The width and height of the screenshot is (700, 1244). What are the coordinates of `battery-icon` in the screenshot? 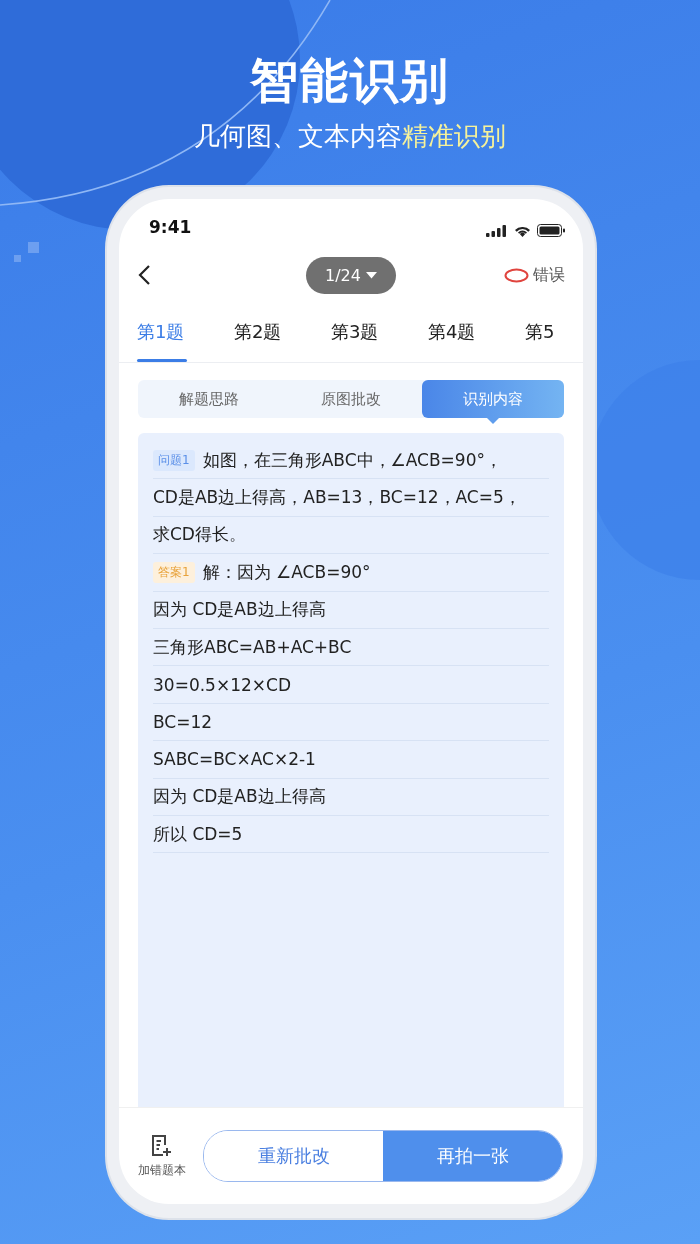 It's located at (551, 230).